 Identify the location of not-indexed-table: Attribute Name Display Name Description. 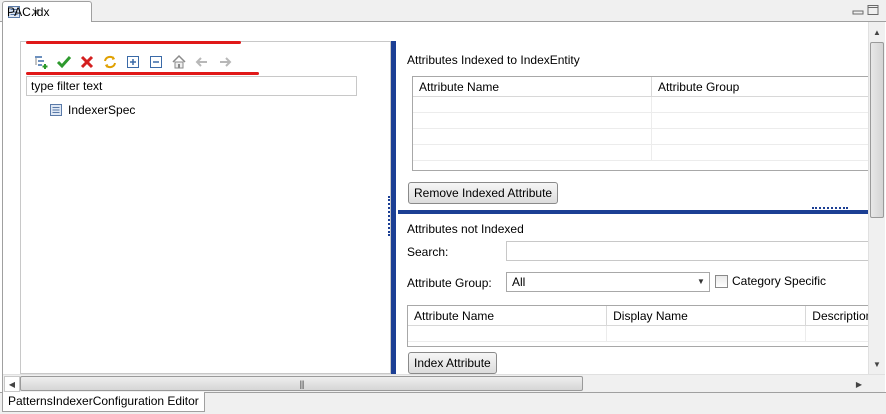
(637, 326).